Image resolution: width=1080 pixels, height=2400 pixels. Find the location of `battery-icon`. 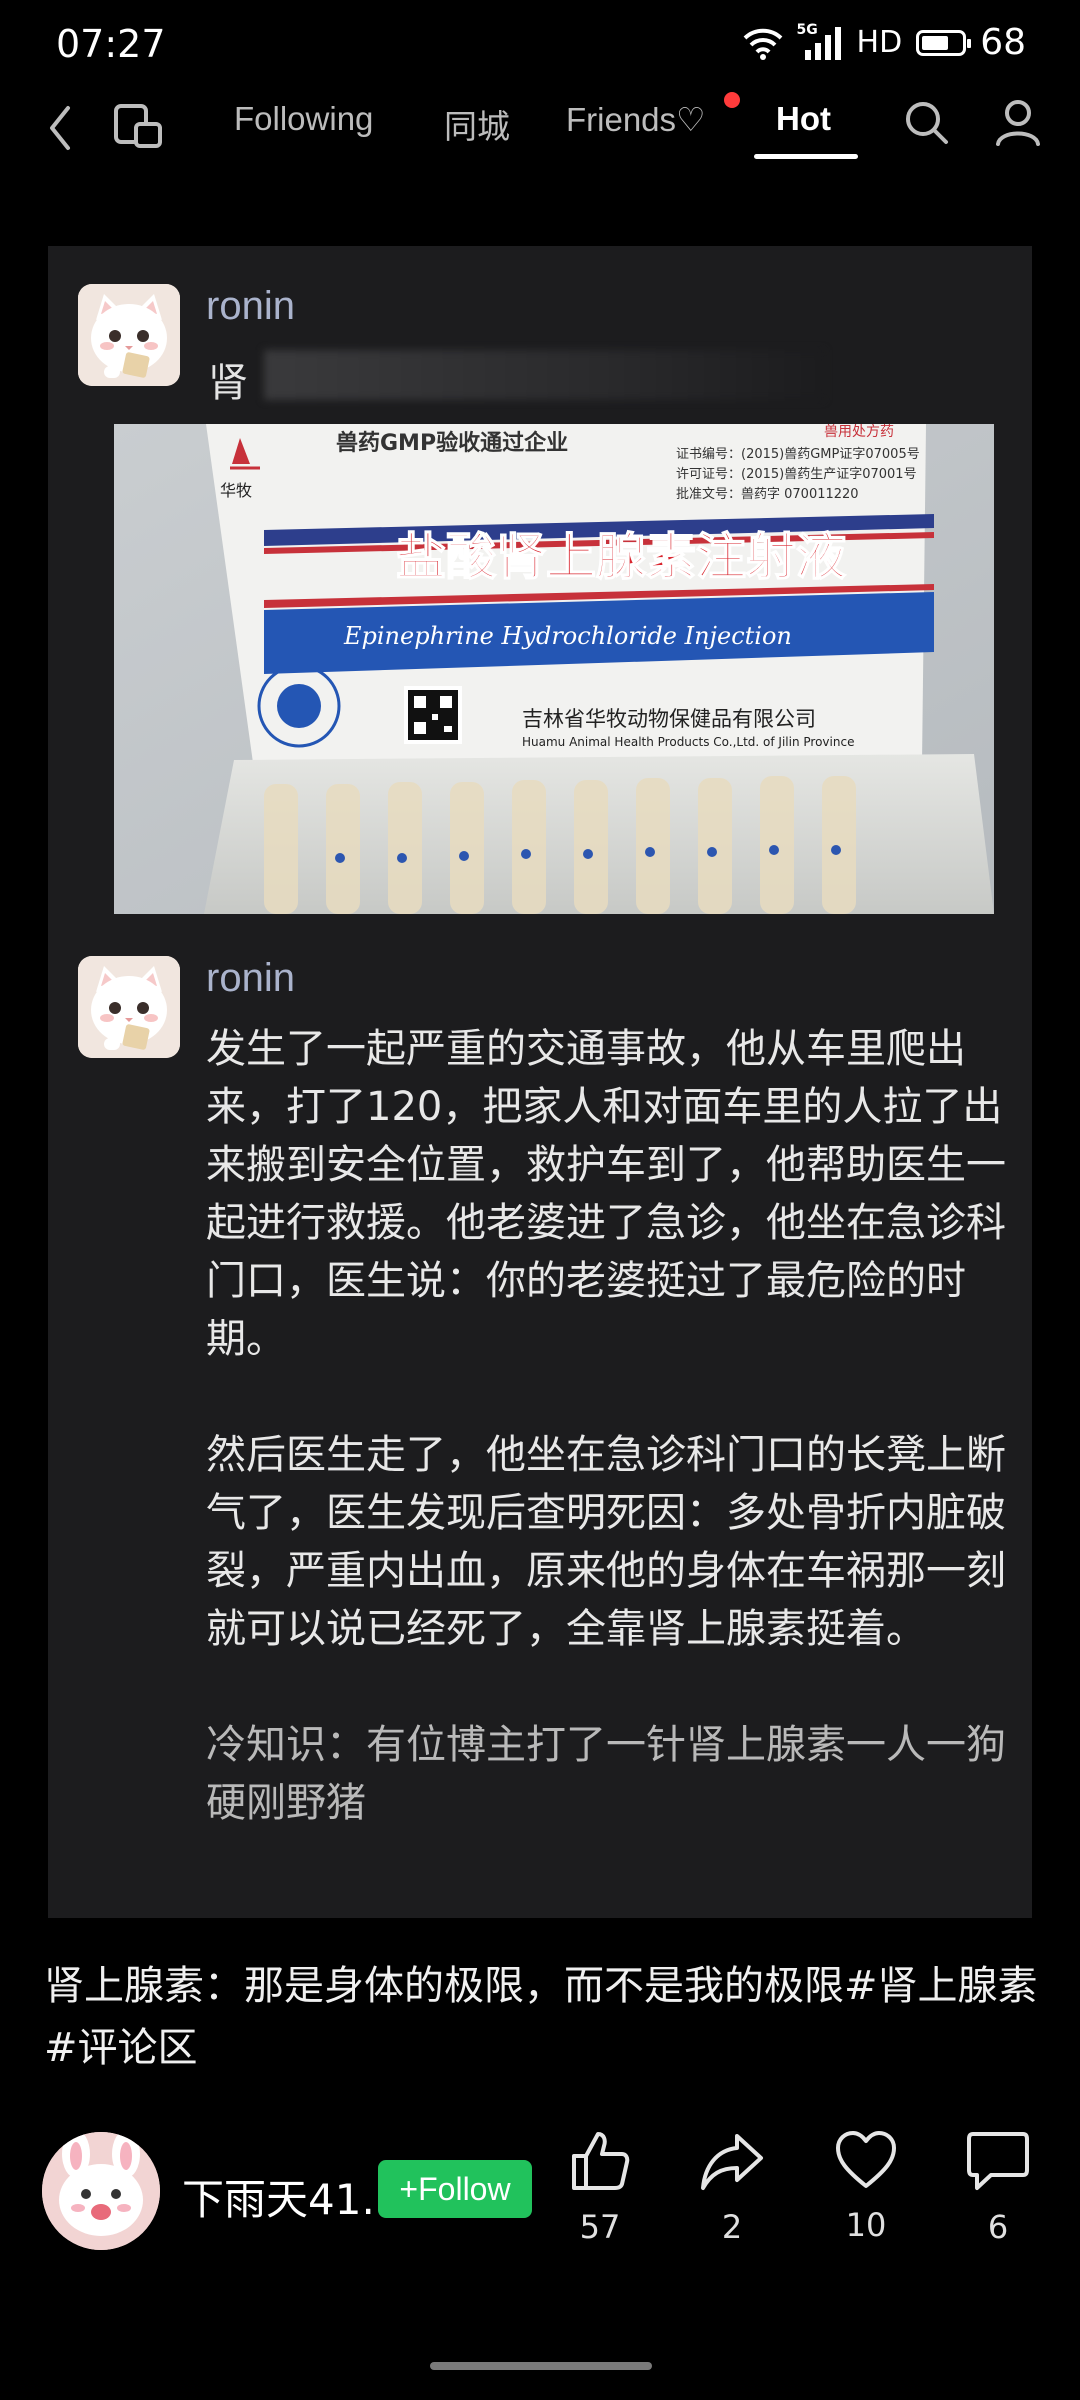

battery-icon is located at coordinates (944, 42).